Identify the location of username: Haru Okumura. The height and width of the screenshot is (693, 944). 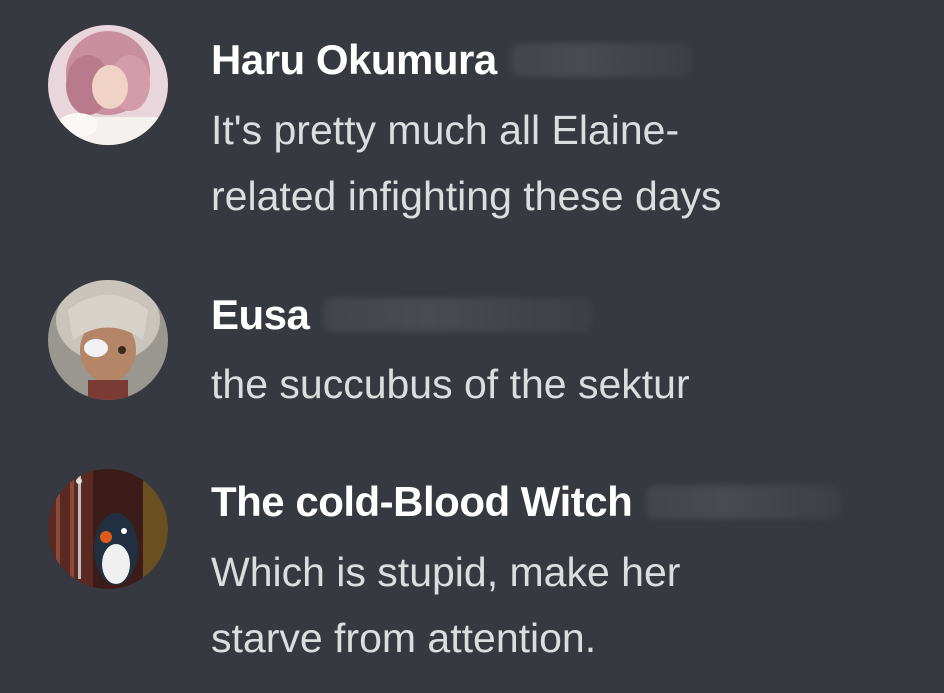
(354, 60).